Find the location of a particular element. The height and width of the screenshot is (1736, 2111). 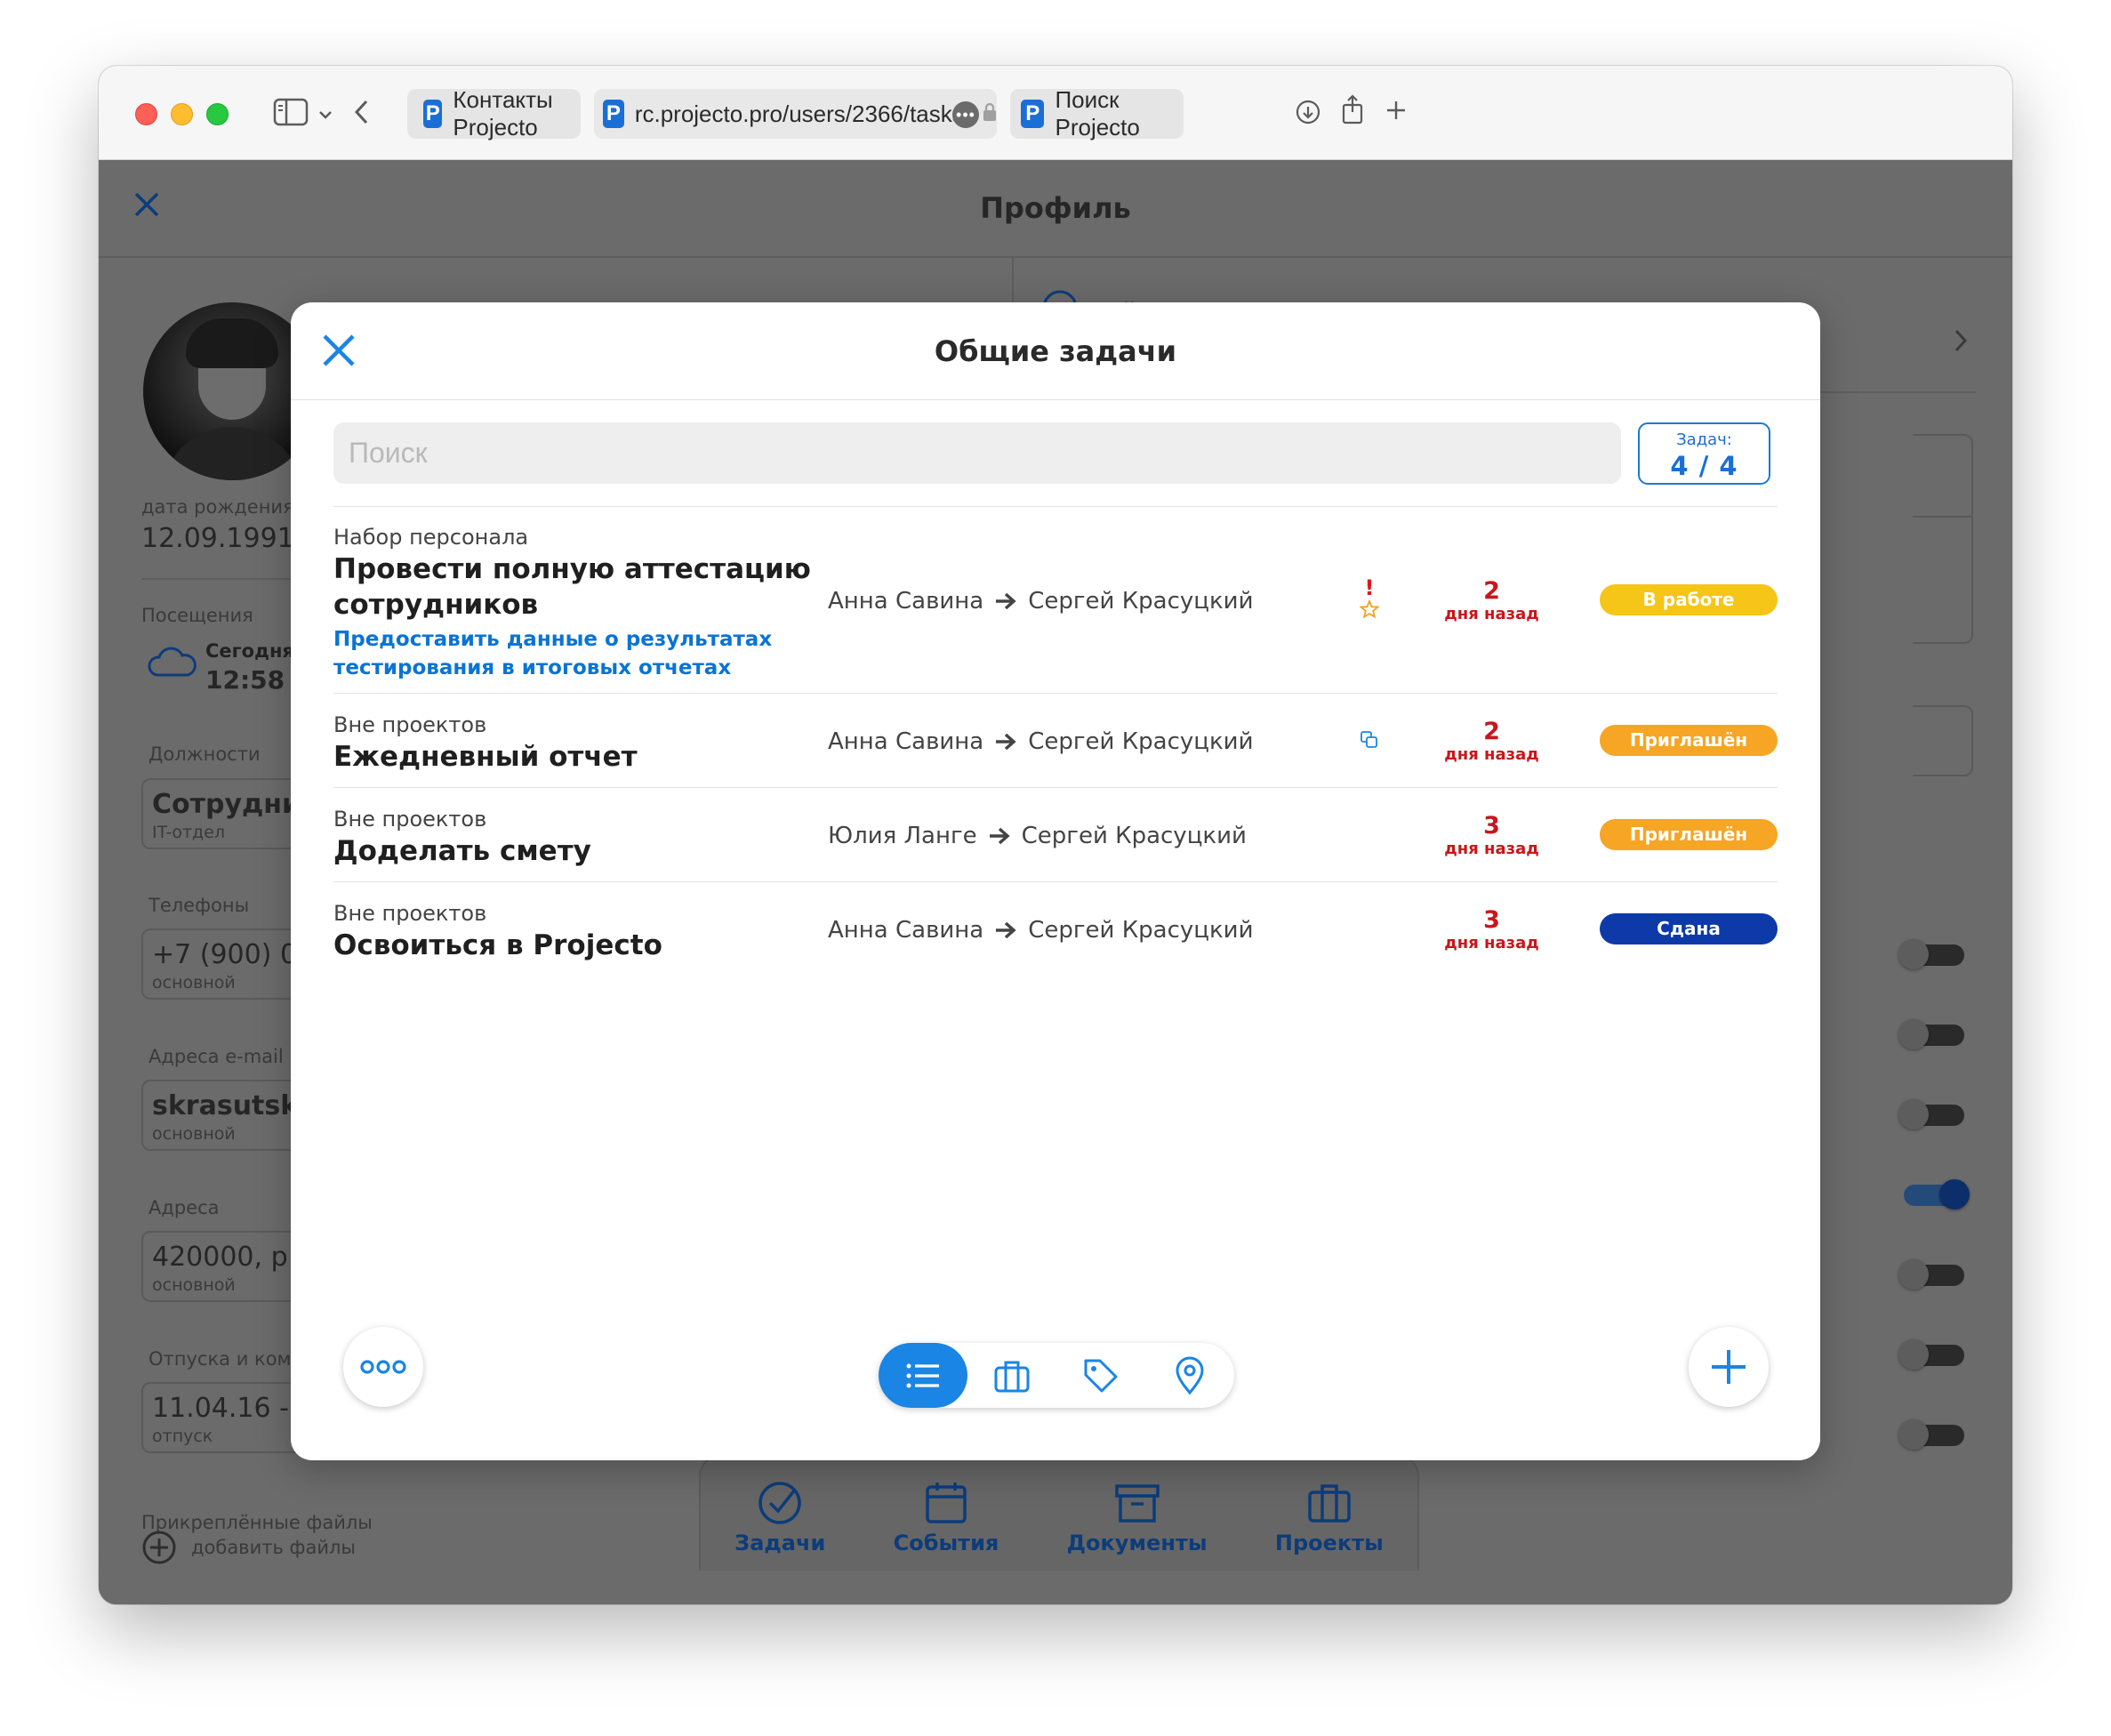

nav-projects: Проекты is located at coordinates (1329, 1517).